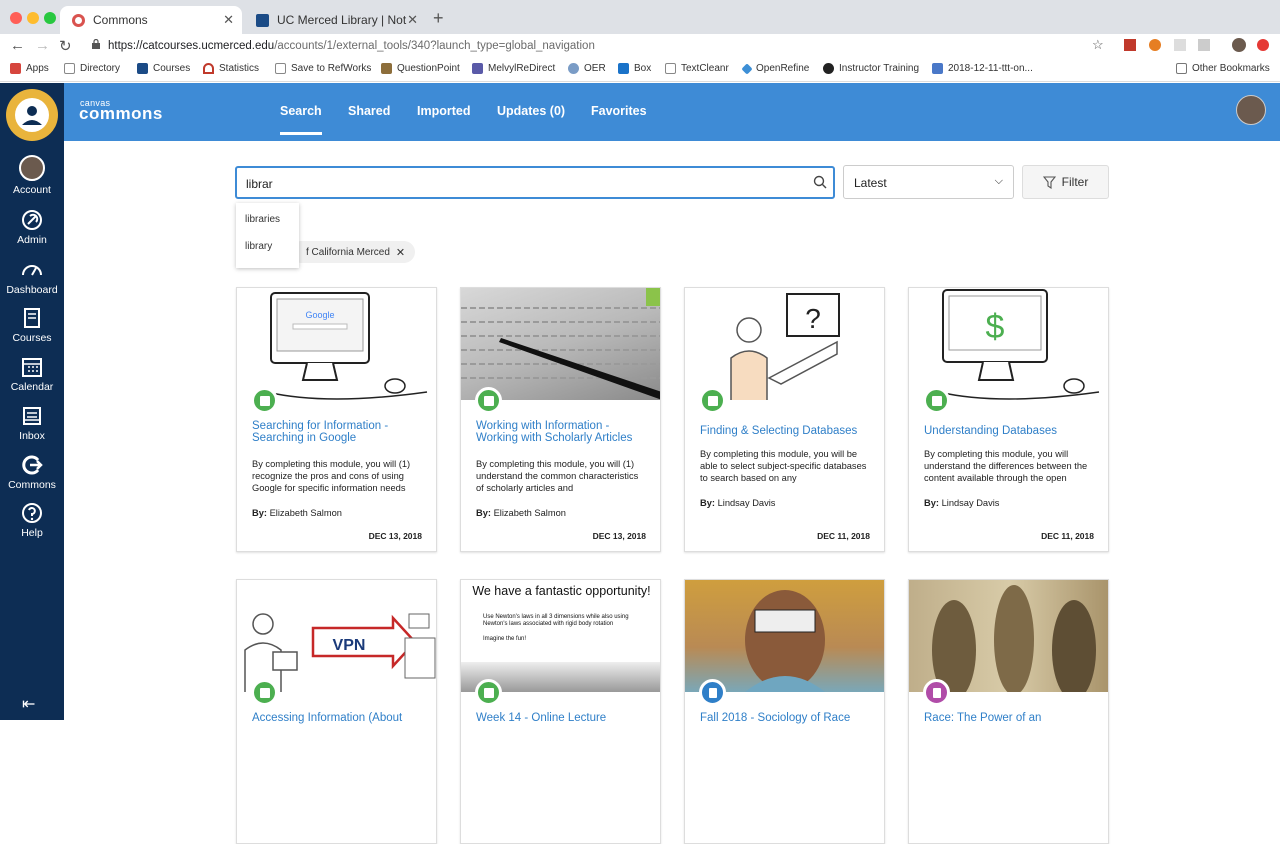  Describe the element at coordinates (563, 718) in the screenshot. I see `card-title: Week 14 - Online Lecture` at that location.